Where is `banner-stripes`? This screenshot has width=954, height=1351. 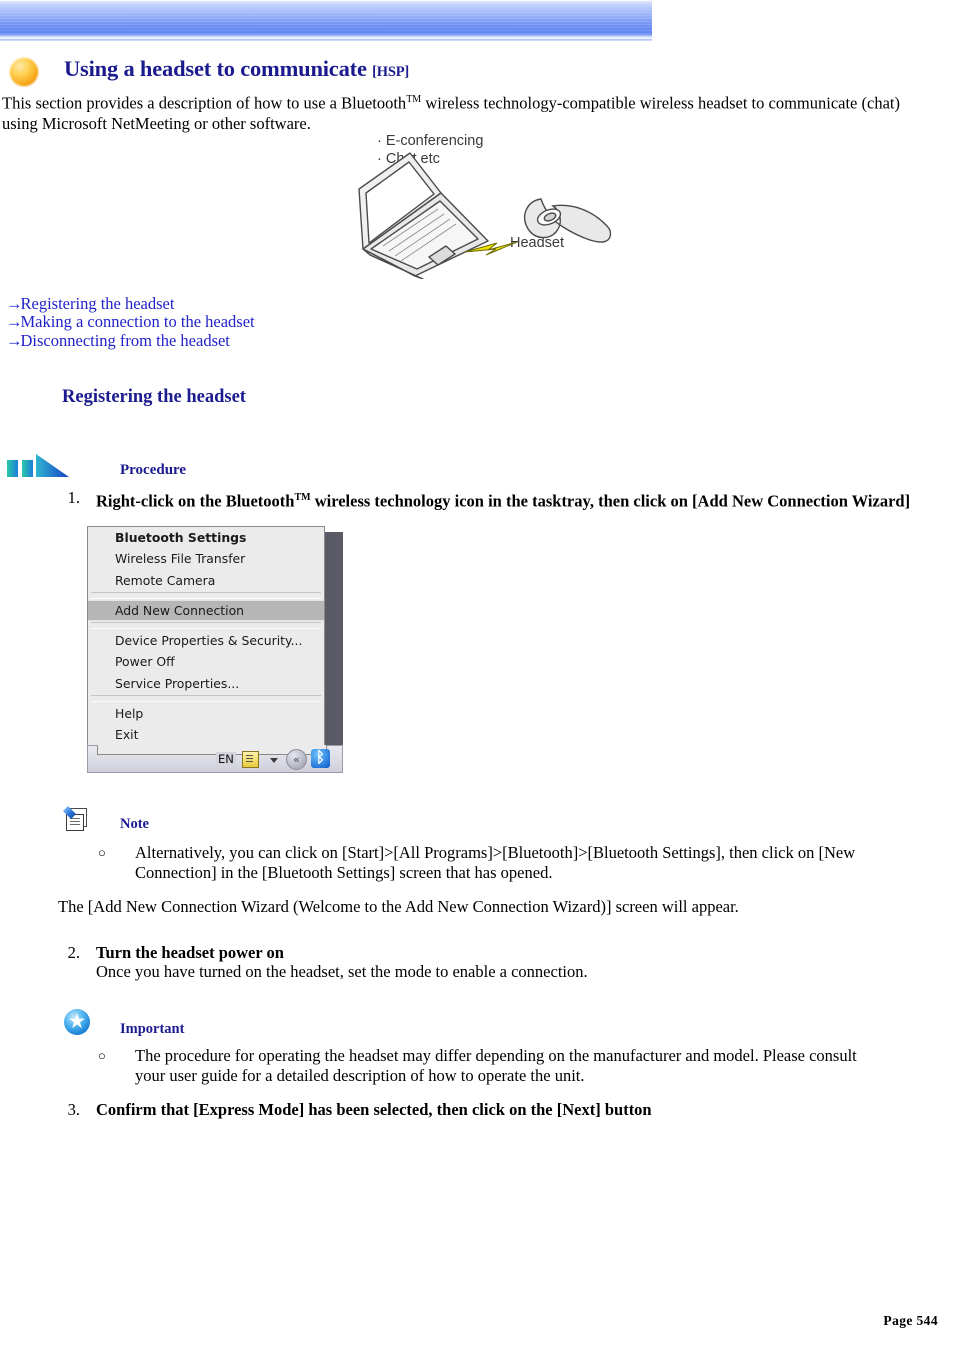 banner-stripes is located at coordinates (326, 20).